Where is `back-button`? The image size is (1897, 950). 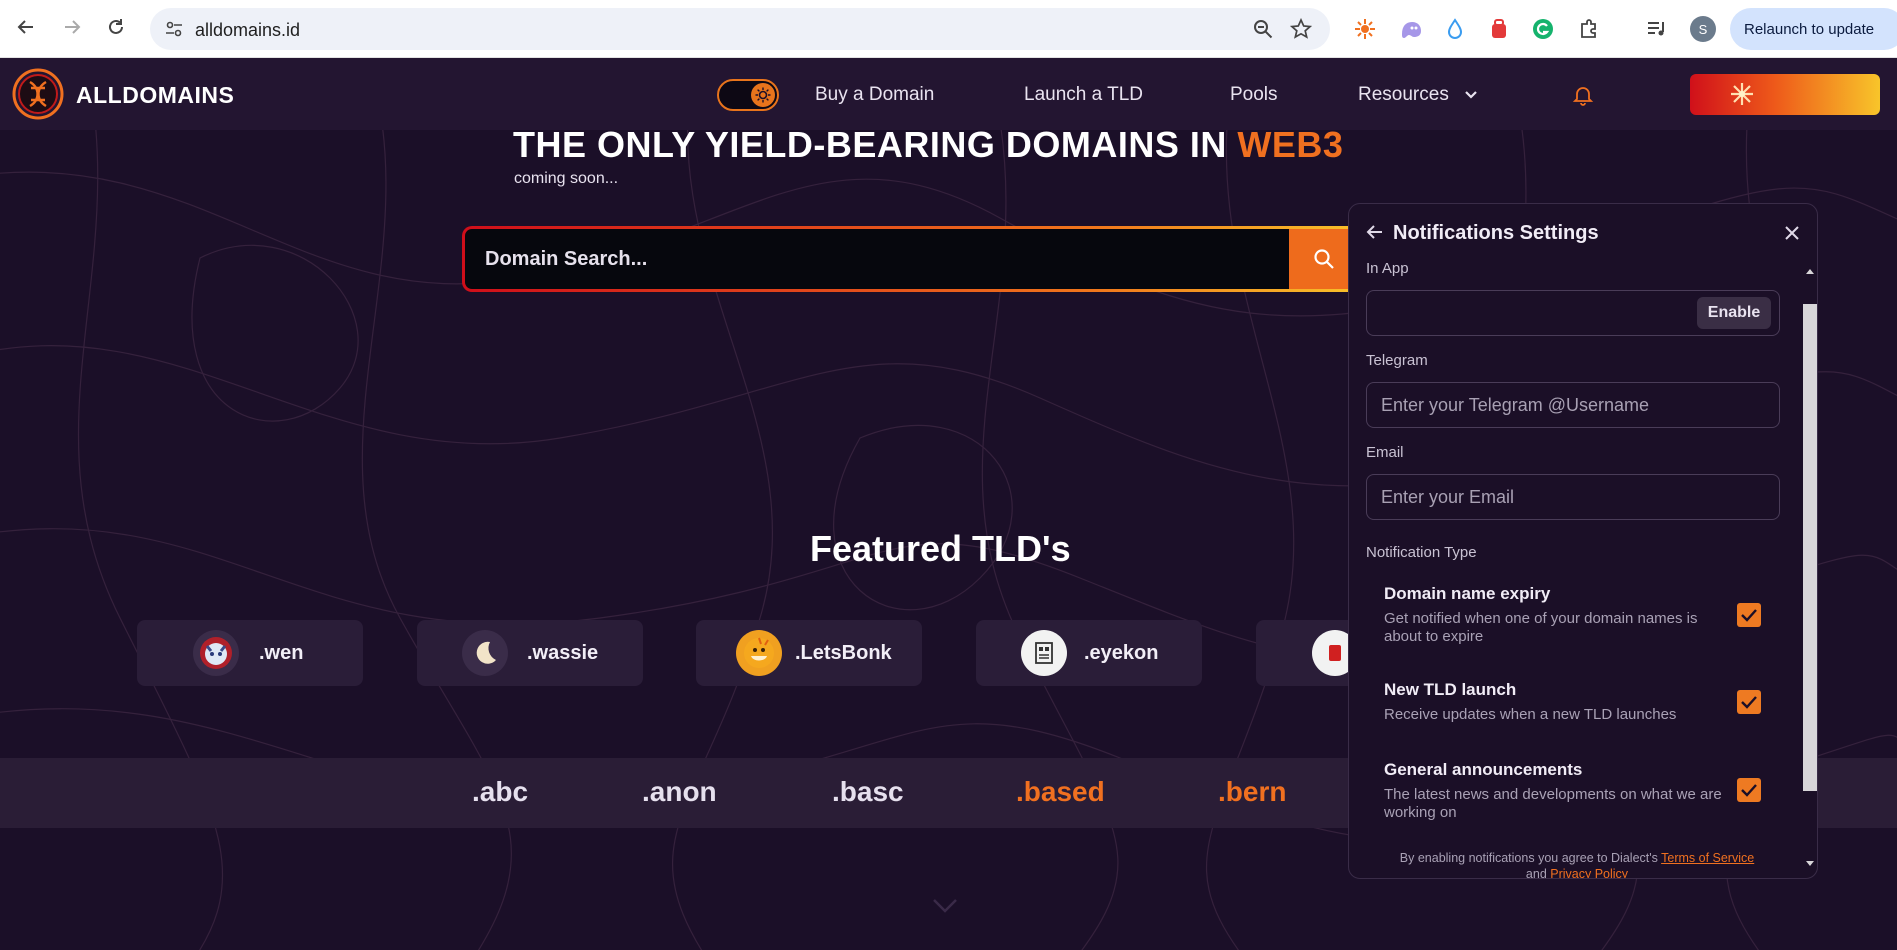 back-button is located at coordinates (26, 27).